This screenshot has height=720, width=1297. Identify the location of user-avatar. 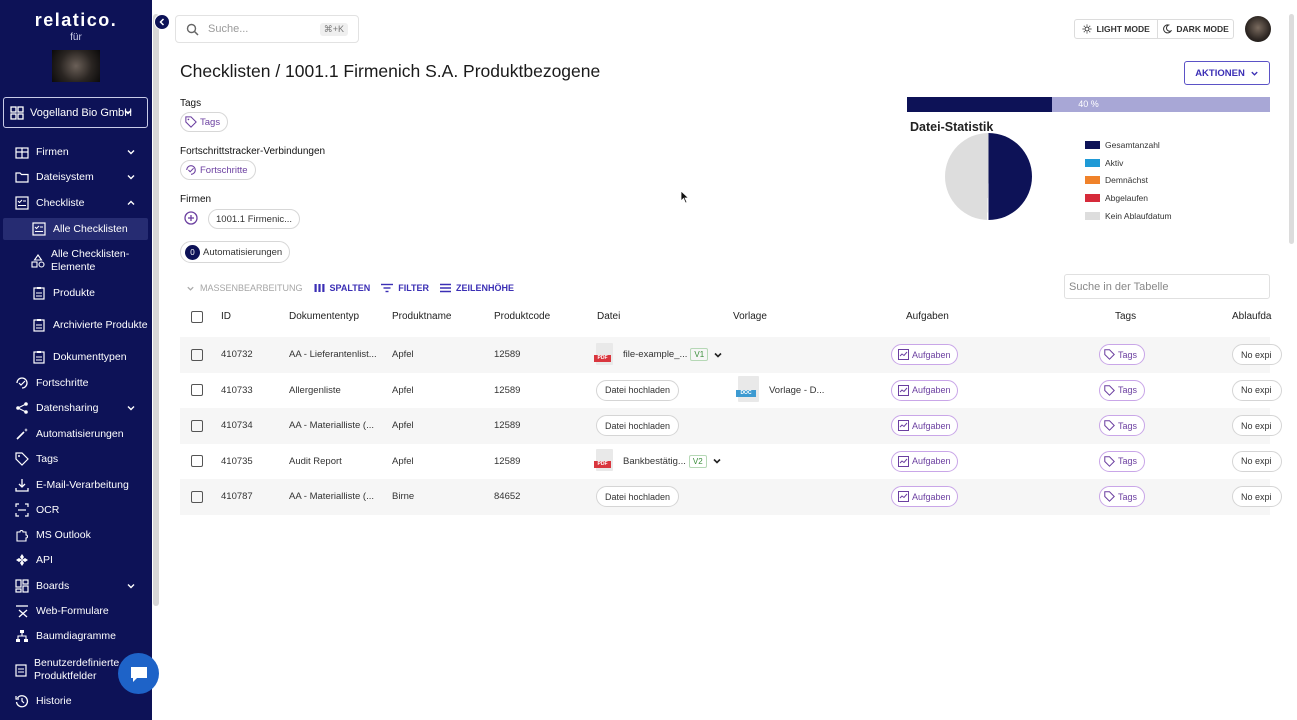
(1258, 29).